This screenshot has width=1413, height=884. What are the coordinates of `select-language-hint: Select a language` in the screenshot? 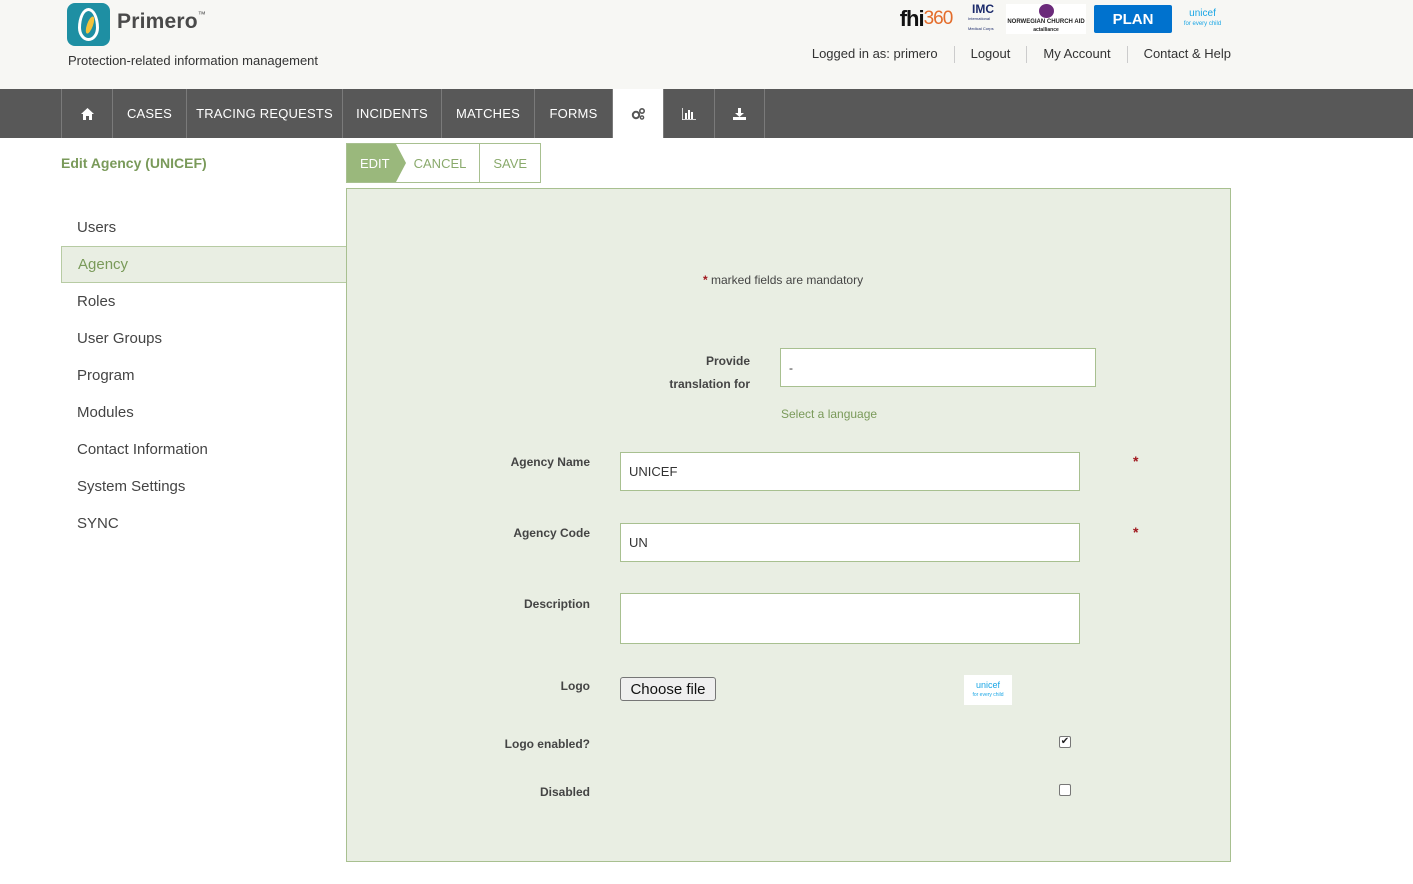 It's located at (829, 414).